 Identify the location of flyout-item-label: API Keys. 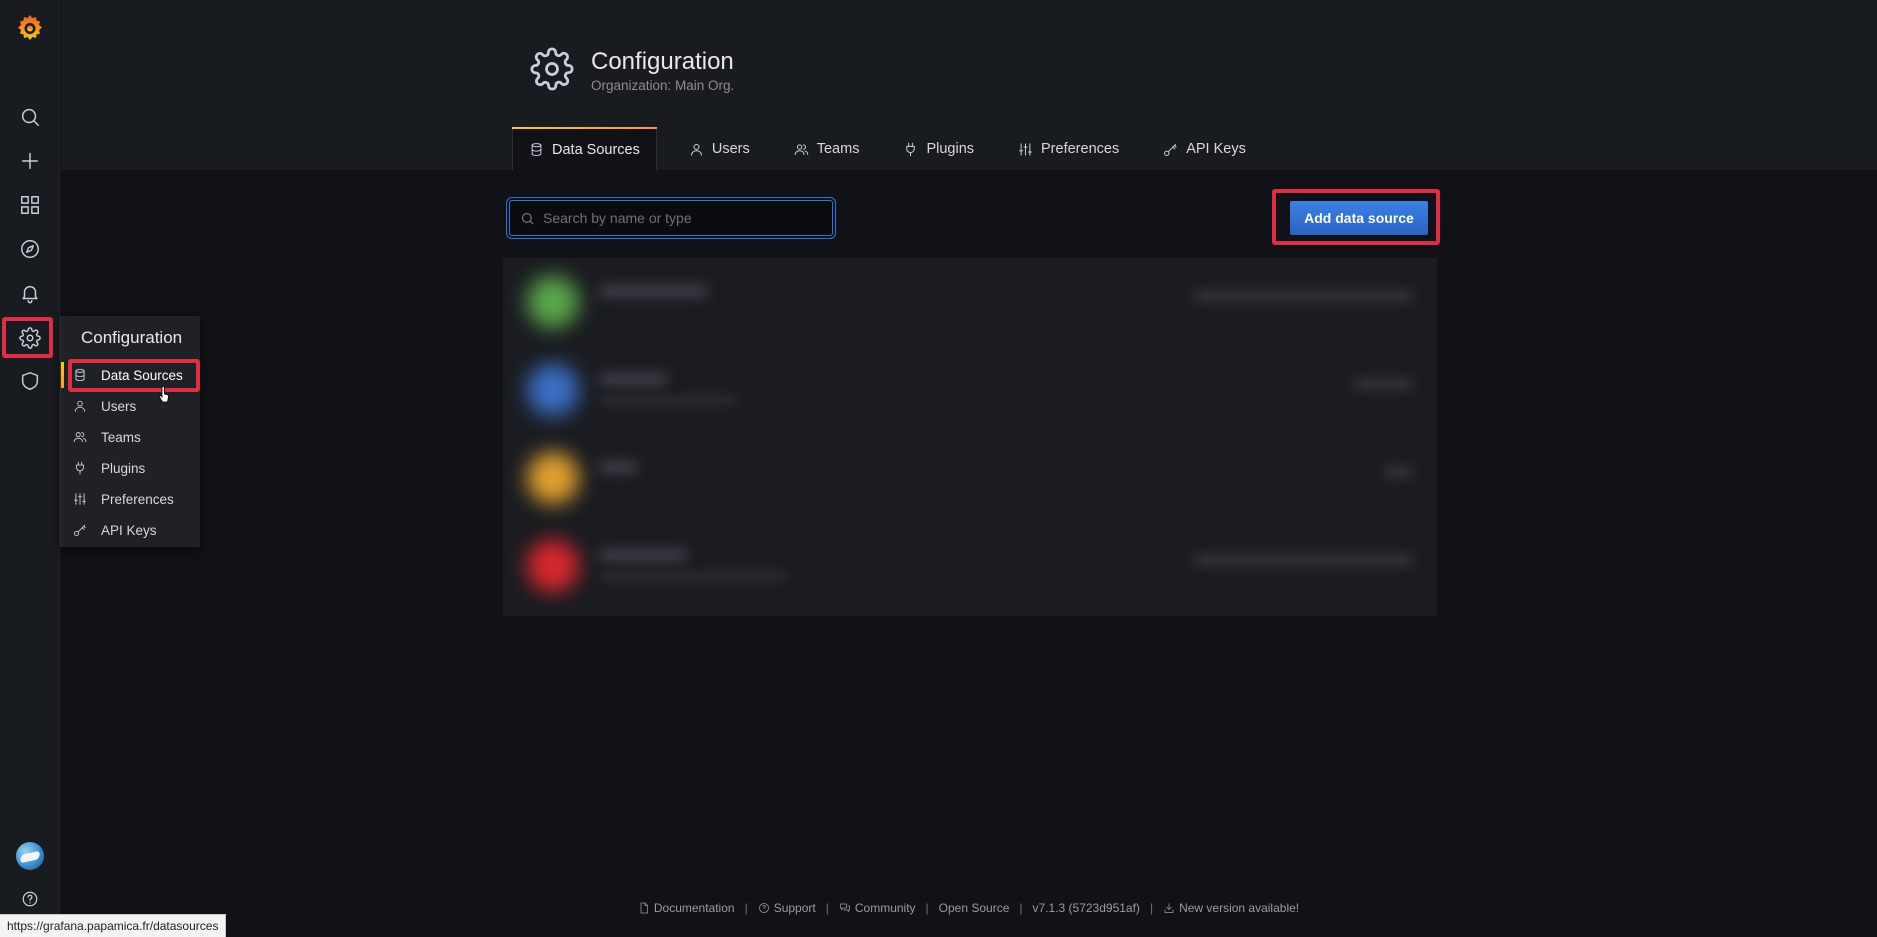
(129, 530).